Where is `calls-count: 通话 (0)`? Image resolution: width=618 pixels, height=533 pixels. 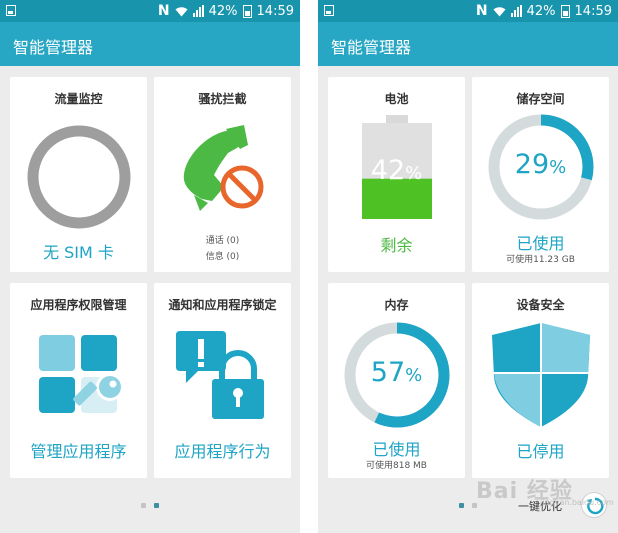
calls-count: 通话 (0) is located at coordinates (222, 241).